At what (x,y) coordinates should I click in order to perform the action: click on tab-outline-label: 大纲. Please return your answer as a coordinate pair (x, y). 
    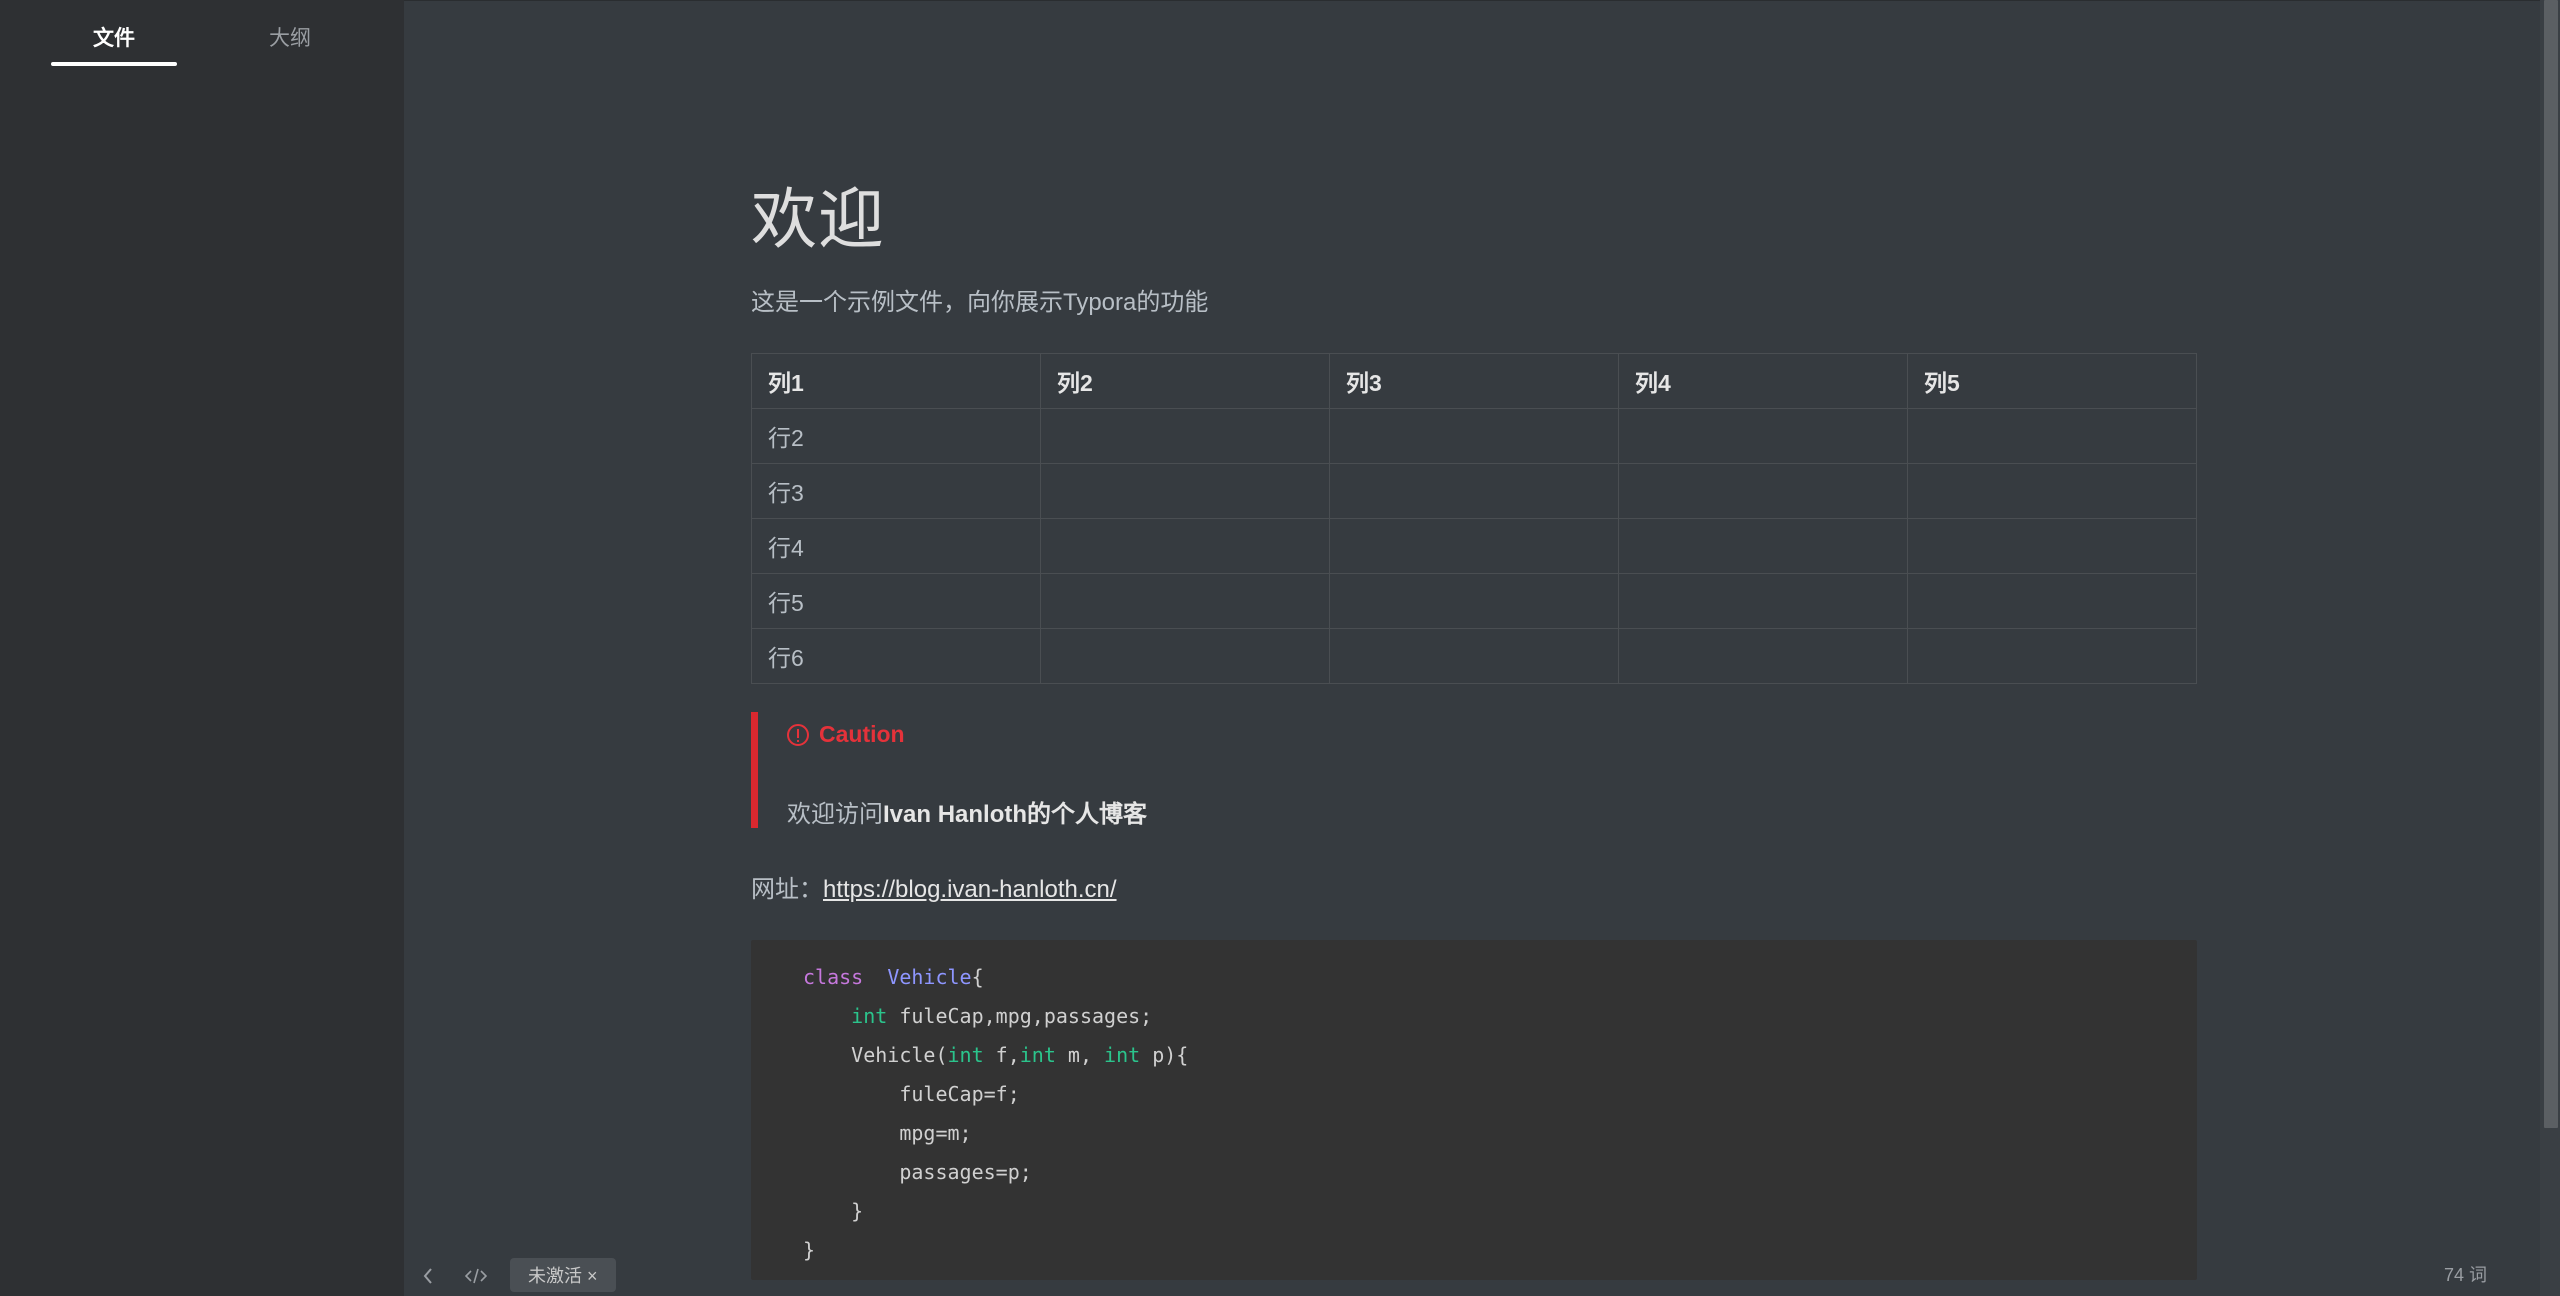
    Looking at the image, I should click on (290, 38).